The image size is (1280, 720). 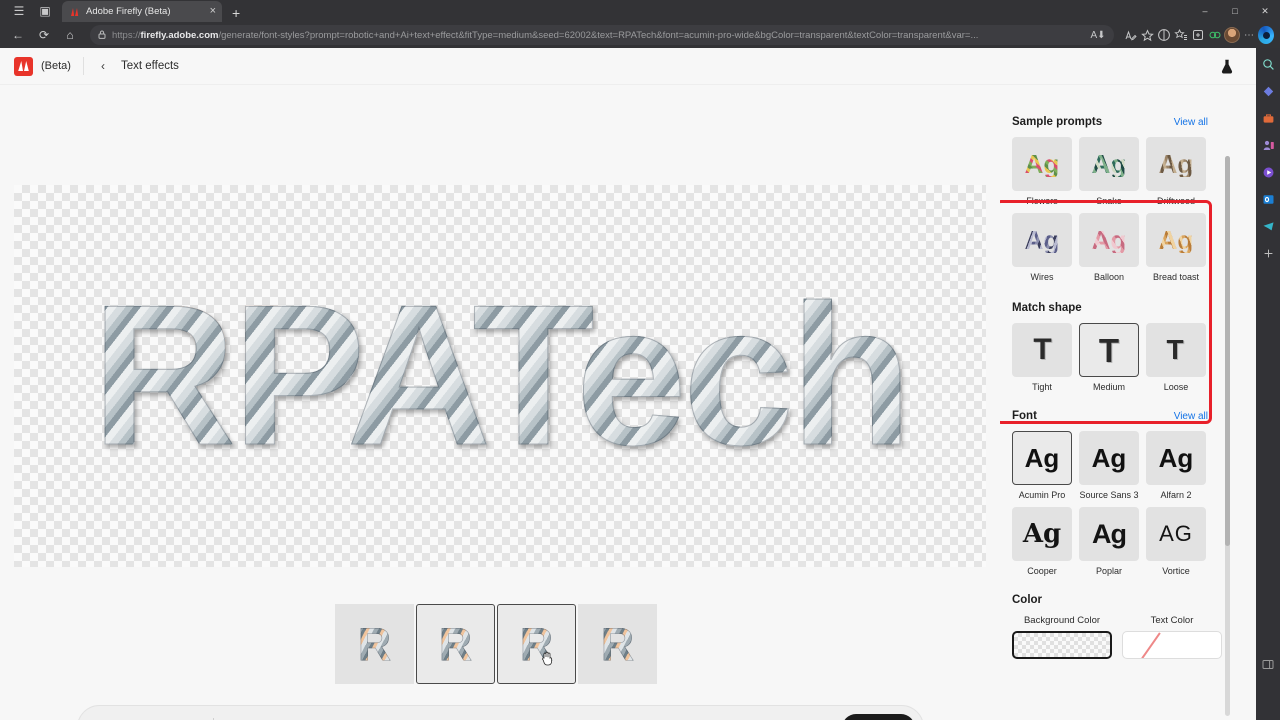 What do you see at coordinates (1057, 122) in the screenshot?
I see `section-title: Sample prompts` at bounding box center [1057, 122].